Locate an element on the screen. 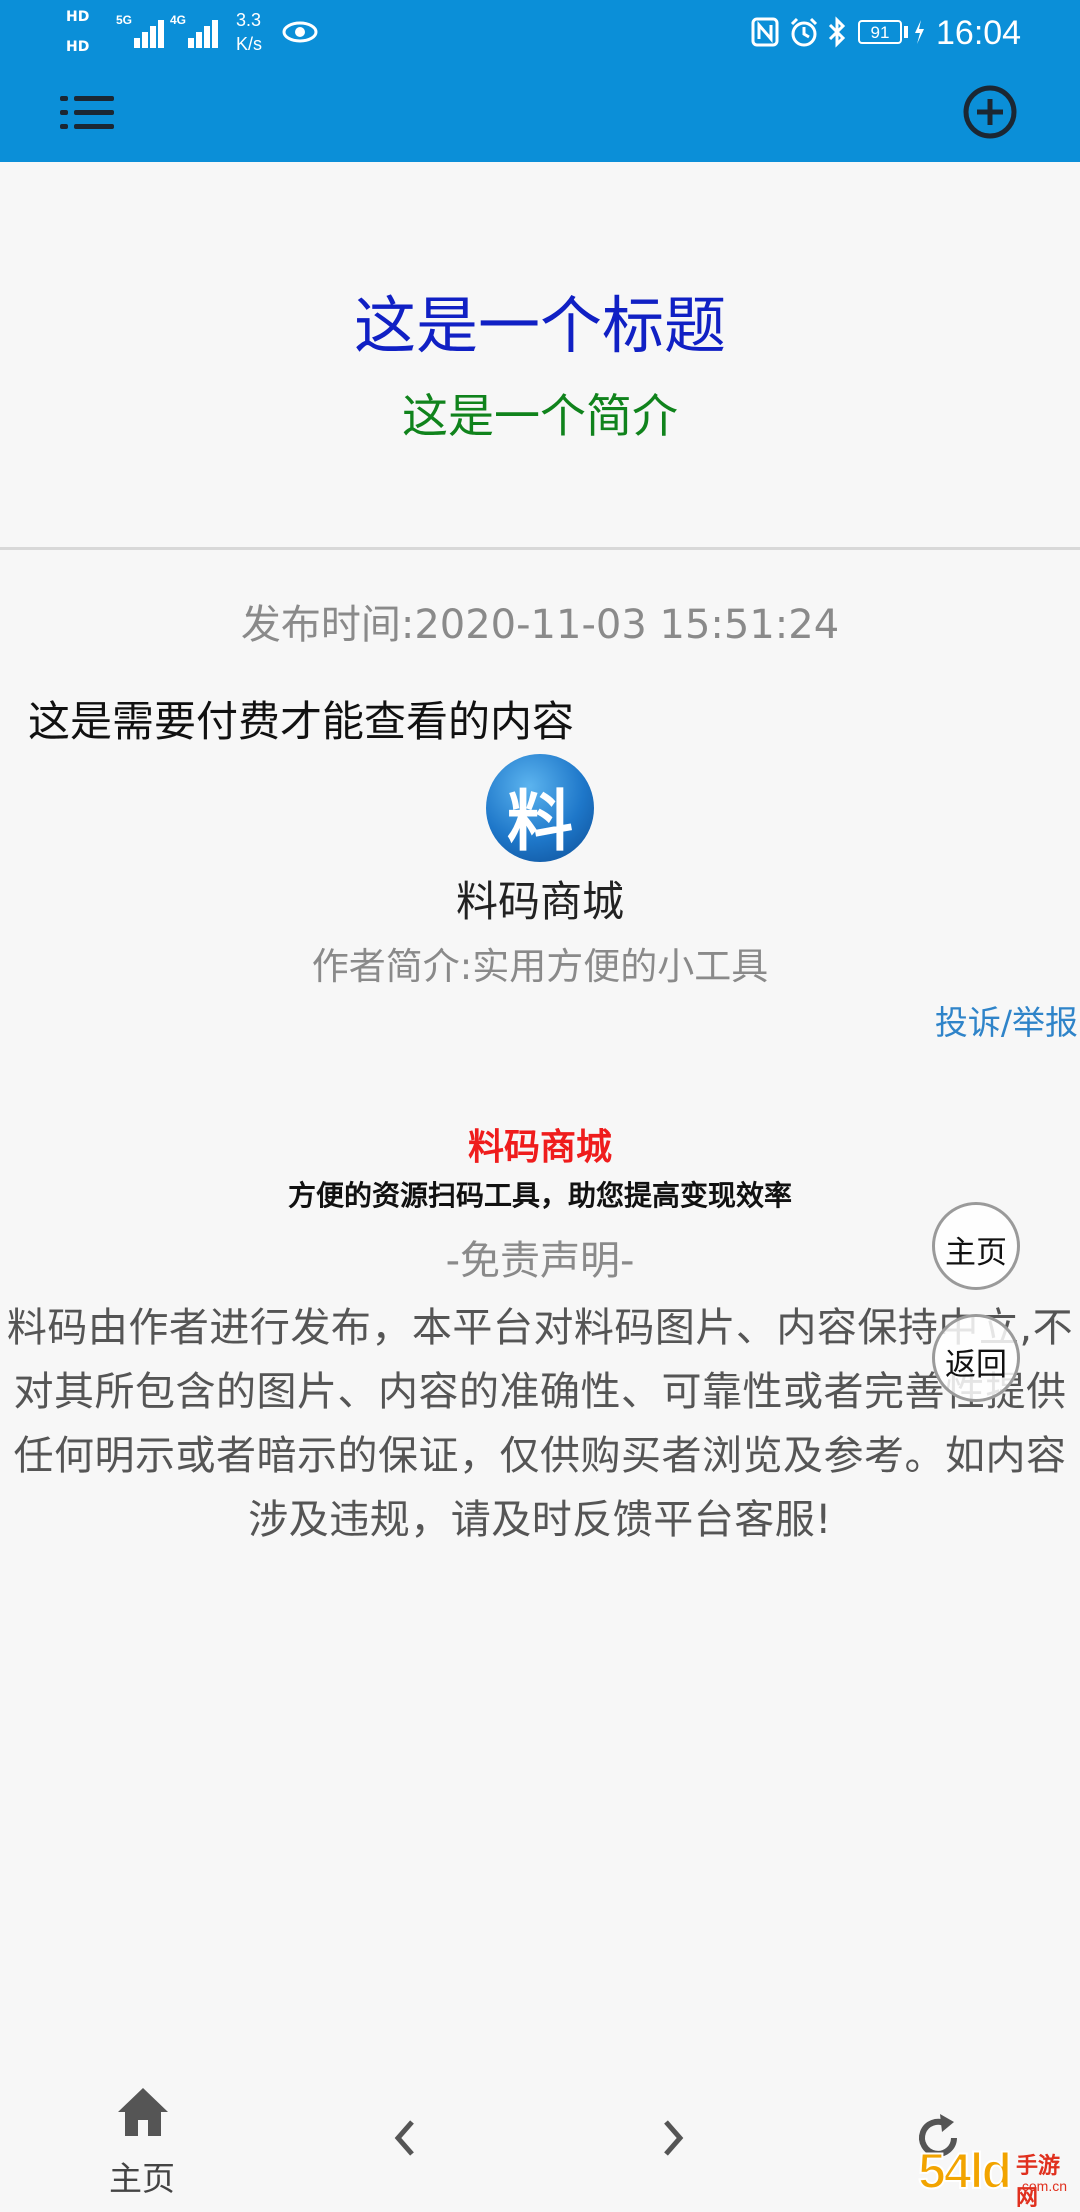  top-app-bar: HD HD 5G 4G 3.3 K/s 91 16:04 is located at coordinates (540, 81).